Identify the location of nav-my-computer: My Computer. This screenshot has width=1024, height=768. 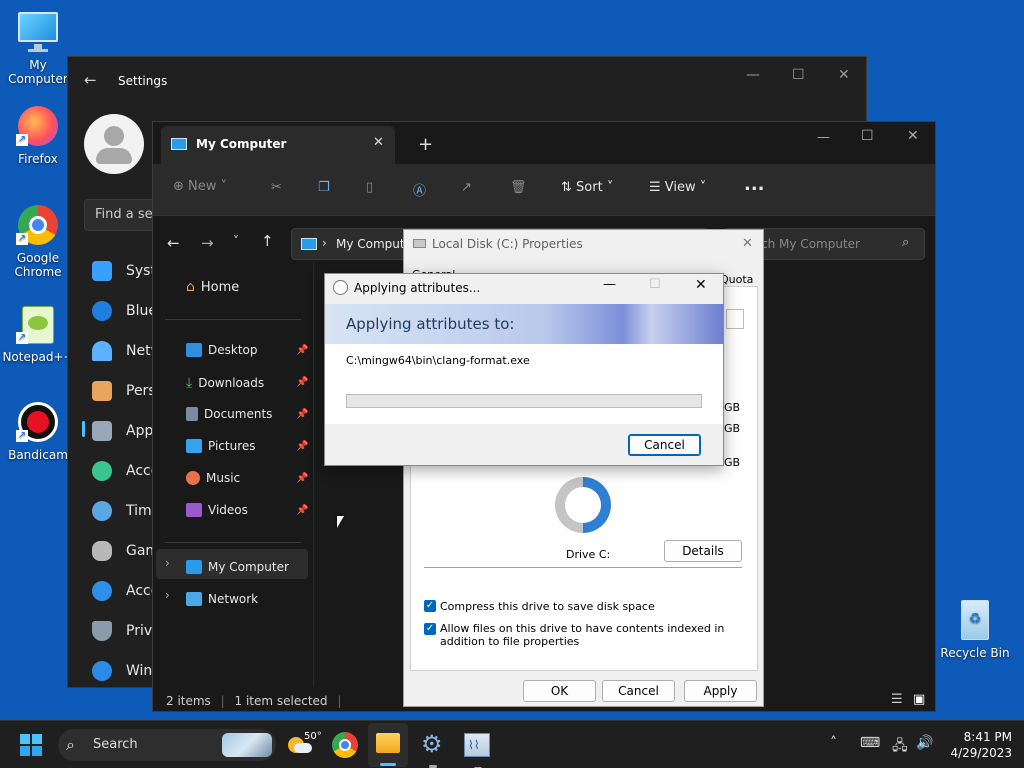
(237, 567).